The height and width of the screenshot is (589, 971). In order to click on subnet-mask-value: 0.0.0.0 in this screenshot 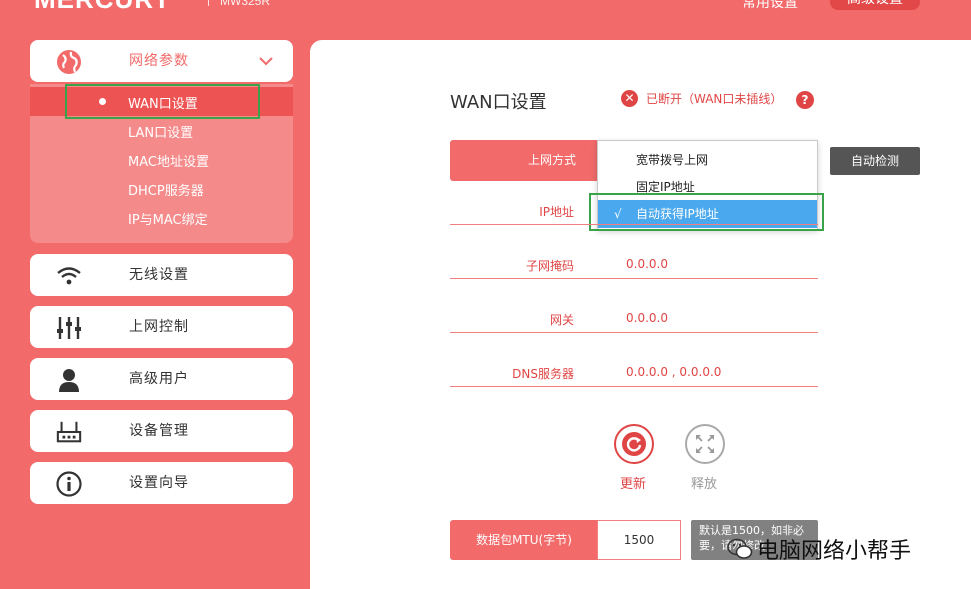, I will do `click(647, 264)`.